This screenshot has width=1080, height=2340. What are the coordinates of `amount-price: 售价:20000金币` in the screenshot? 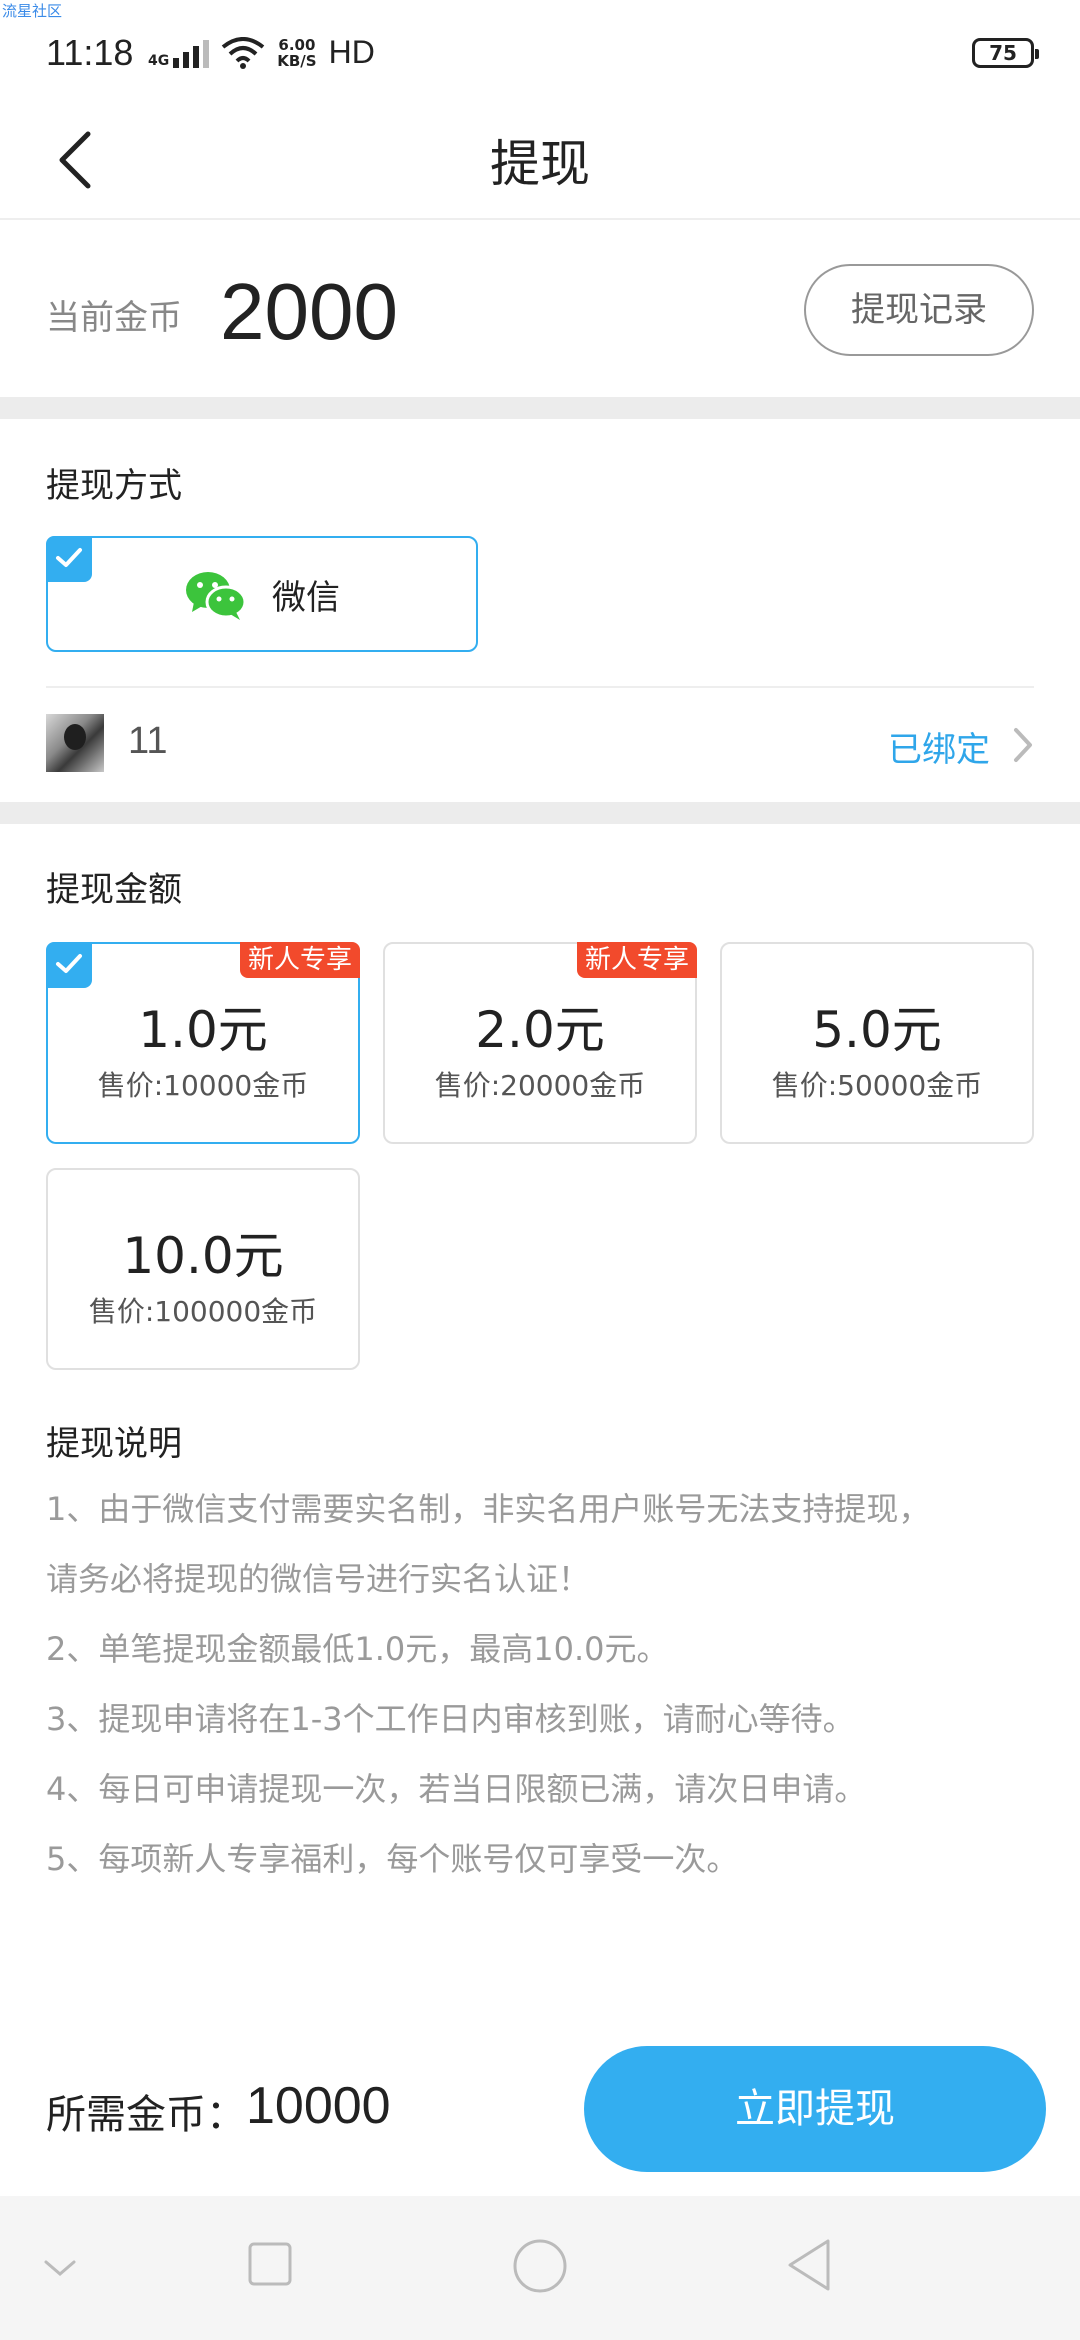 It's located at (540, 1085).